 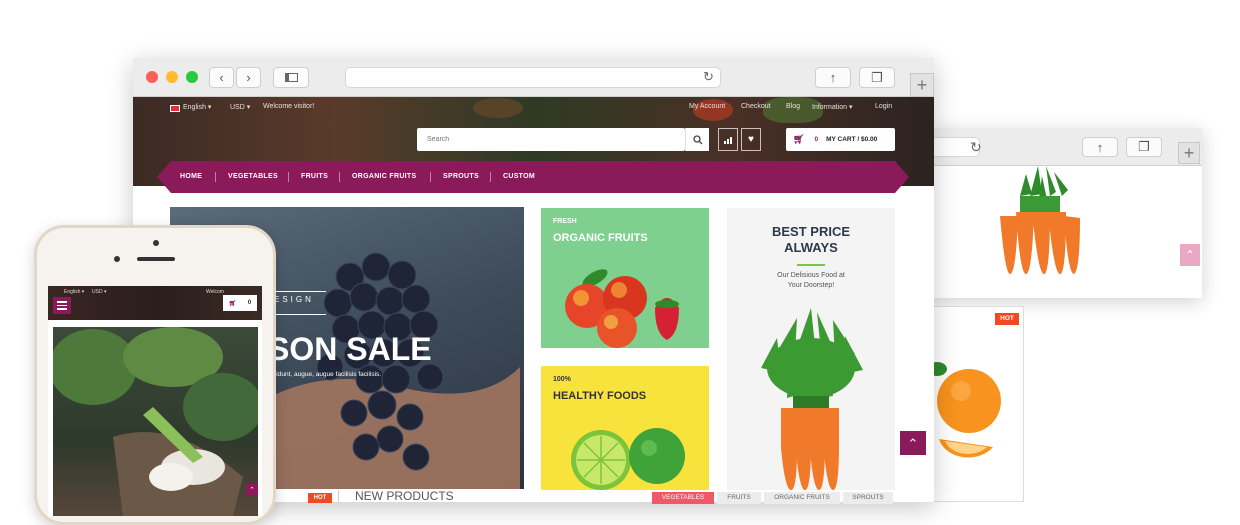 I want to click on information-menu: Information ▾, so click(x=832, y=107).